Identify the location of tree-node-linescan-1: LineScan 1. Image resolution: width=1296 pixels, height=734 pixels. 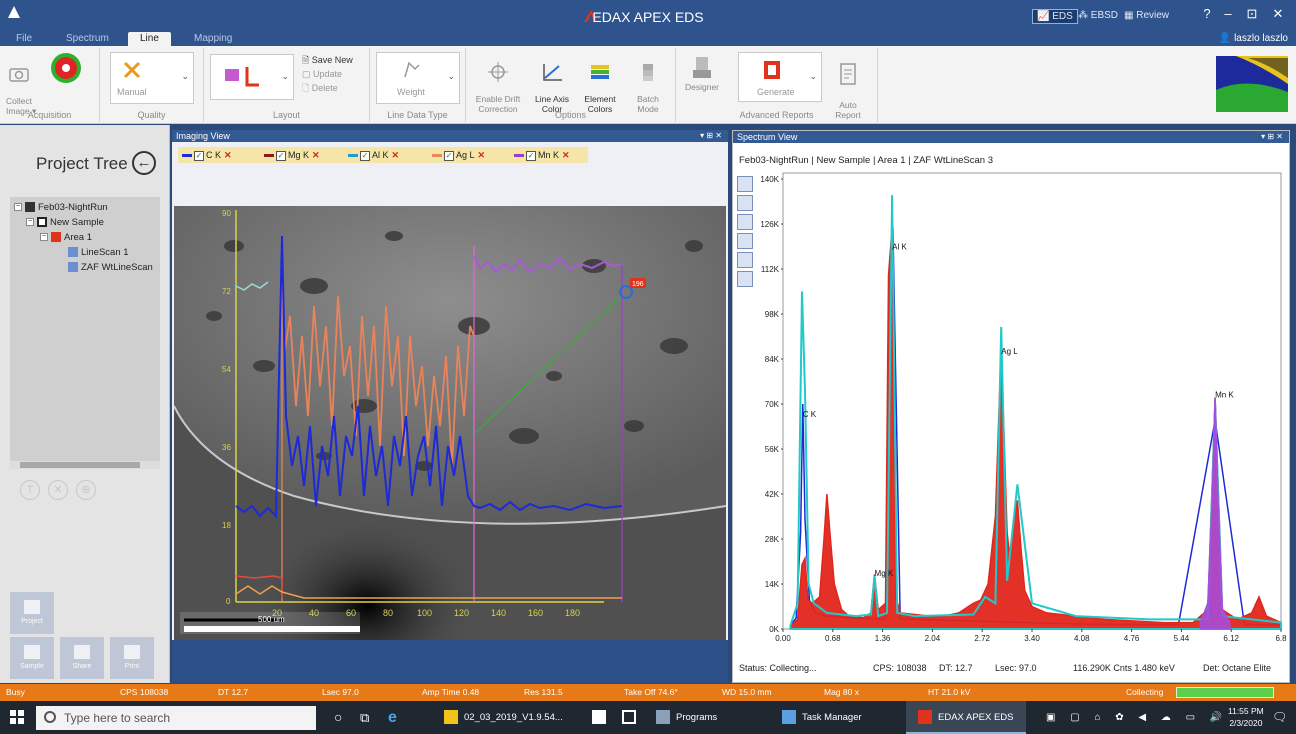
(98, 252).